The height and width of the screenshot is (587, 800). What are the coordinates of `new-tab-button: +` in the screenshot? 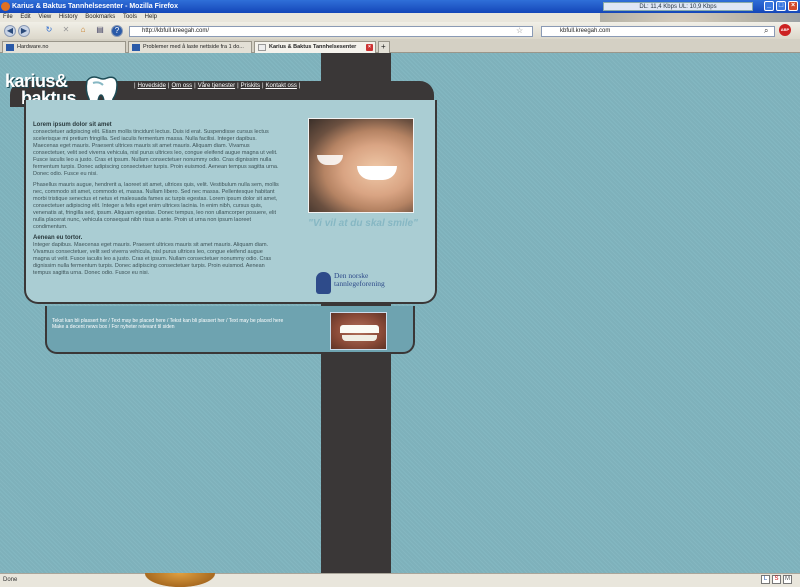 It's located at (384, 47).